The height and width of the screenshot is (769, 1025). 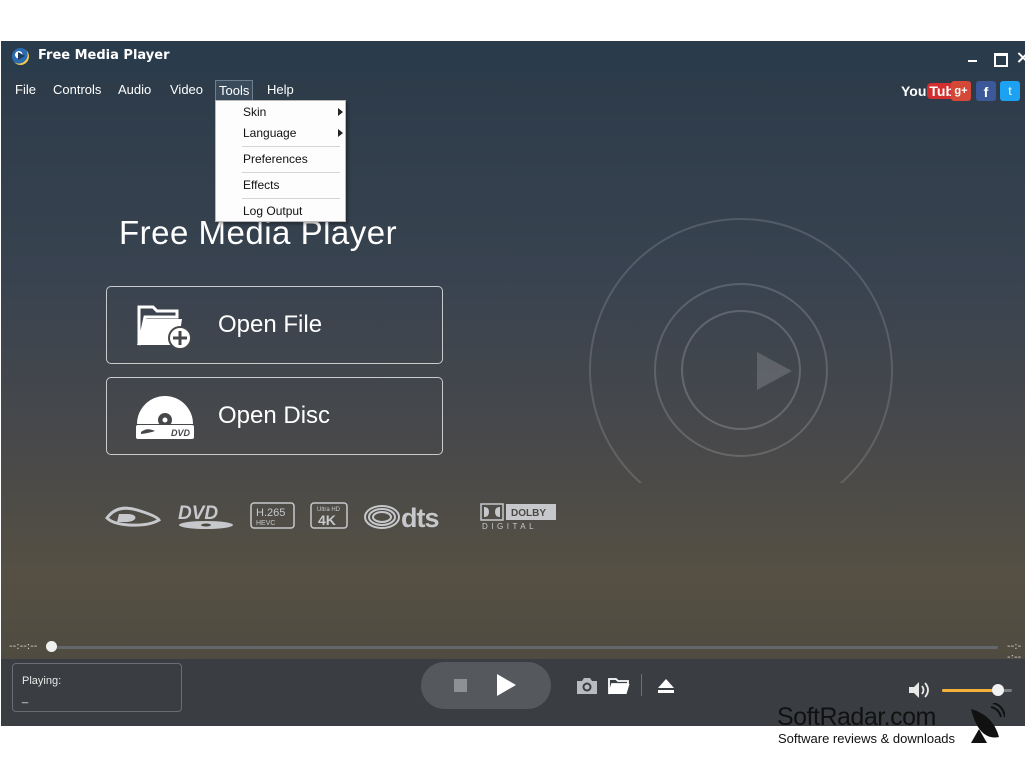 I want to click on control-divider, so click(x=641, y=685).